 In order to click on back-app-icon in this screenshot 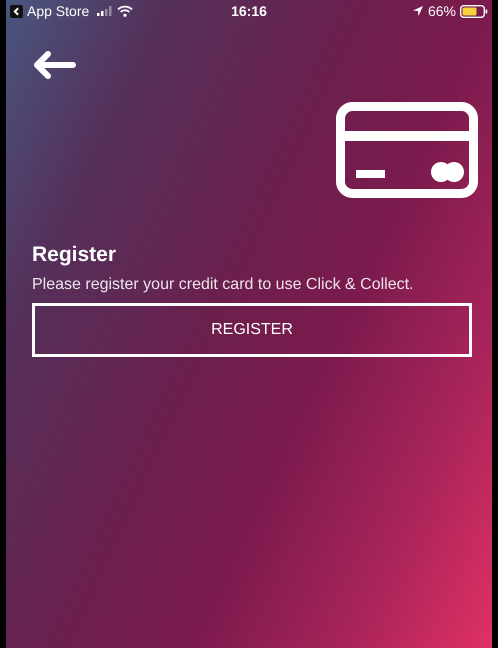, I will do `click(16, 11)`.